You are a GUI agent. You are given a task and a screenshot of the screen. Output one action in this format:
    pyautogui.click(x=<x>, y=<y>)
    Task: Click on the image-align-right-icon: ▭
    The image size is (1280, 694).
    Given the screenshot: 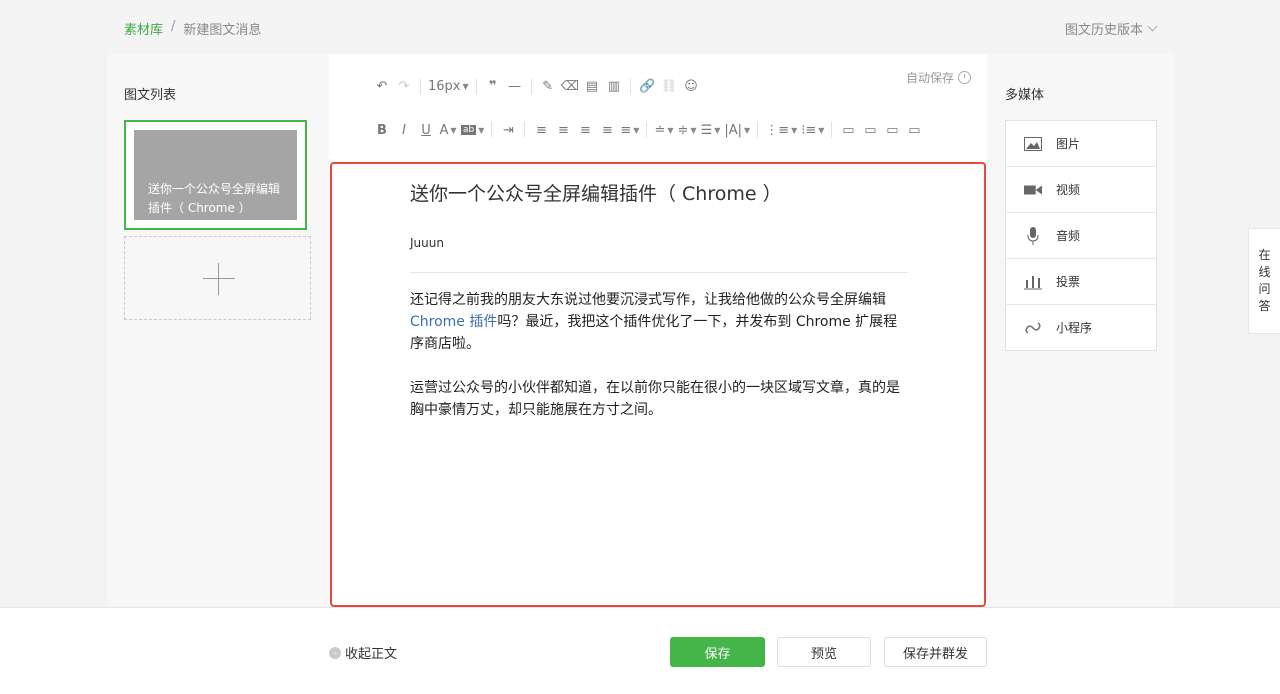 What is the action you would take?
    pyautogui.click(x=892, y=130)
    